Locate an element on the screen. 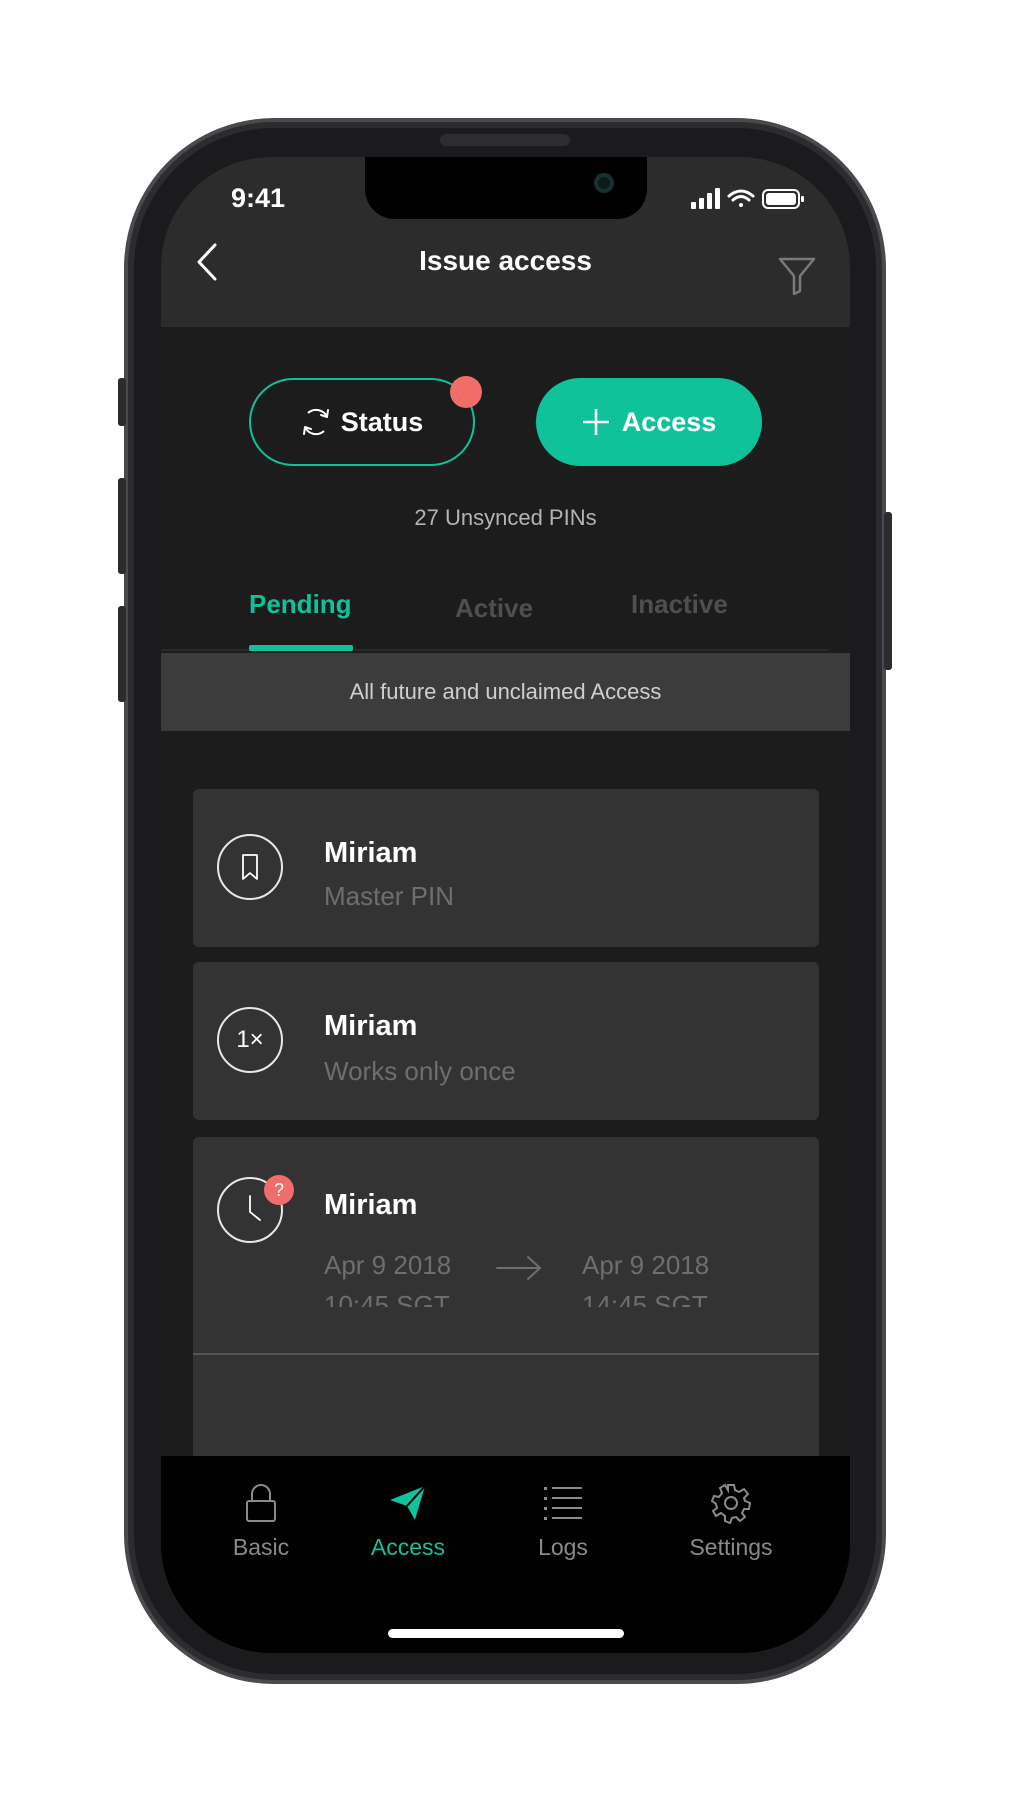 The image size is (1012, 1800). filter-button is located at coordinates (797, 275).